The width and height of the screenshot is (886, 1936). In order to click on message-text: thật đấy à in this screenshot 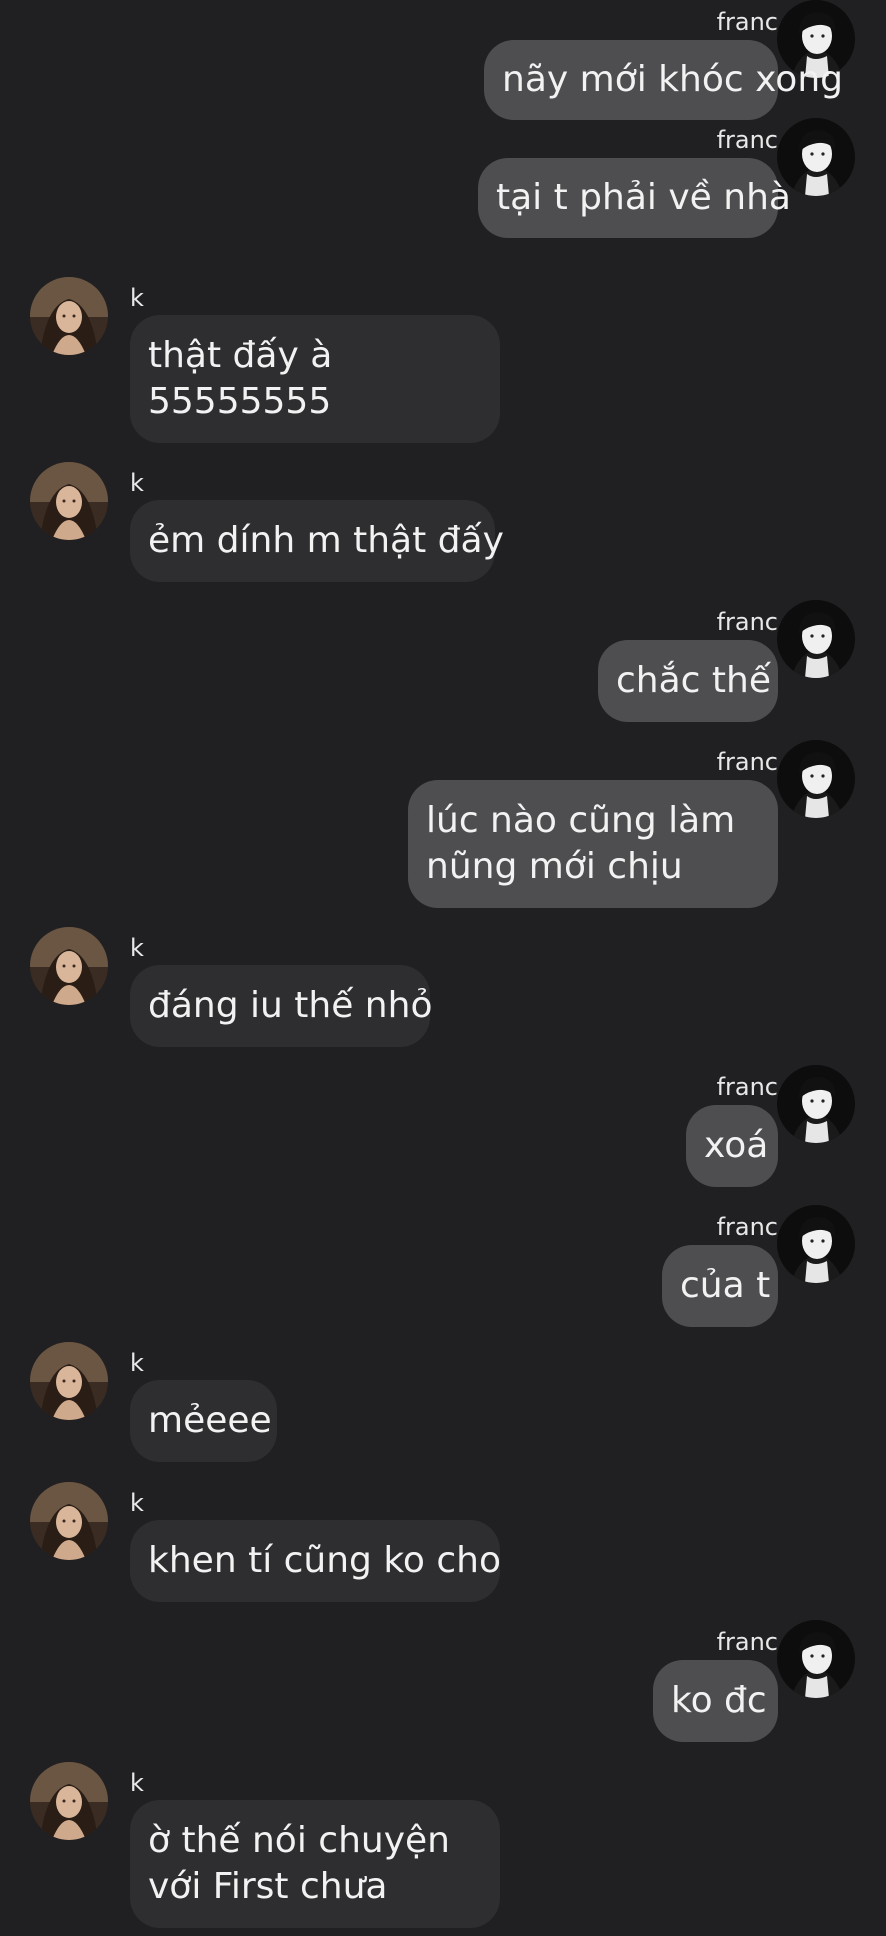, I will do `click(240, 355)`.